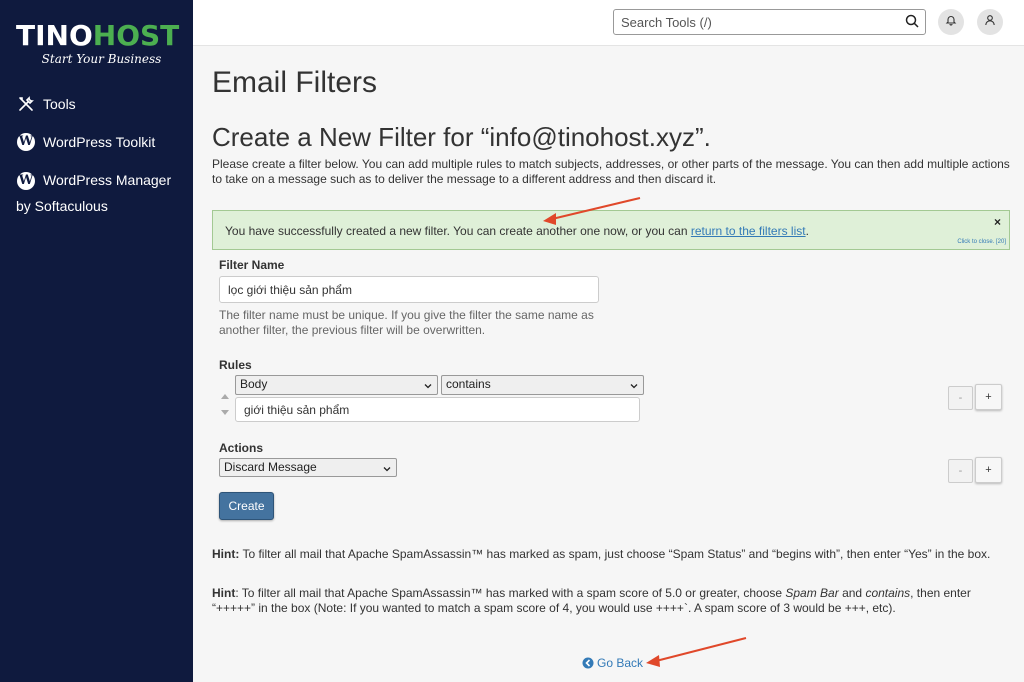 This screenshot has width=1024, height=682. Describe the element at coordinates (542, 385) in the screenshot. I see `rule-operator-select: contains` at that location.